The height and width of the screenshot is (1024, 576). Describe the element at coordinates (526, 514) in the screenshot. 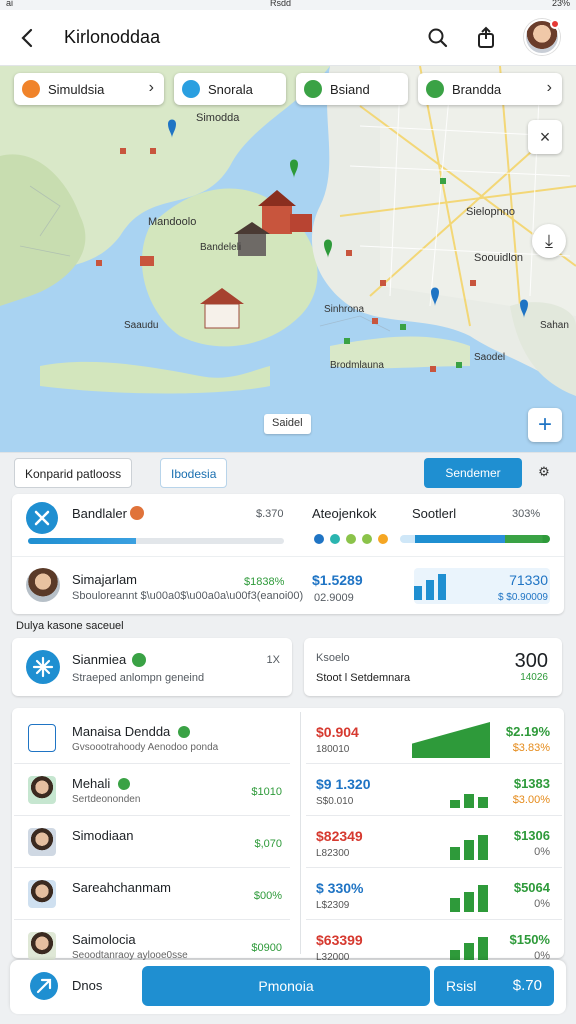

I see `column-value: 303%` at that location.